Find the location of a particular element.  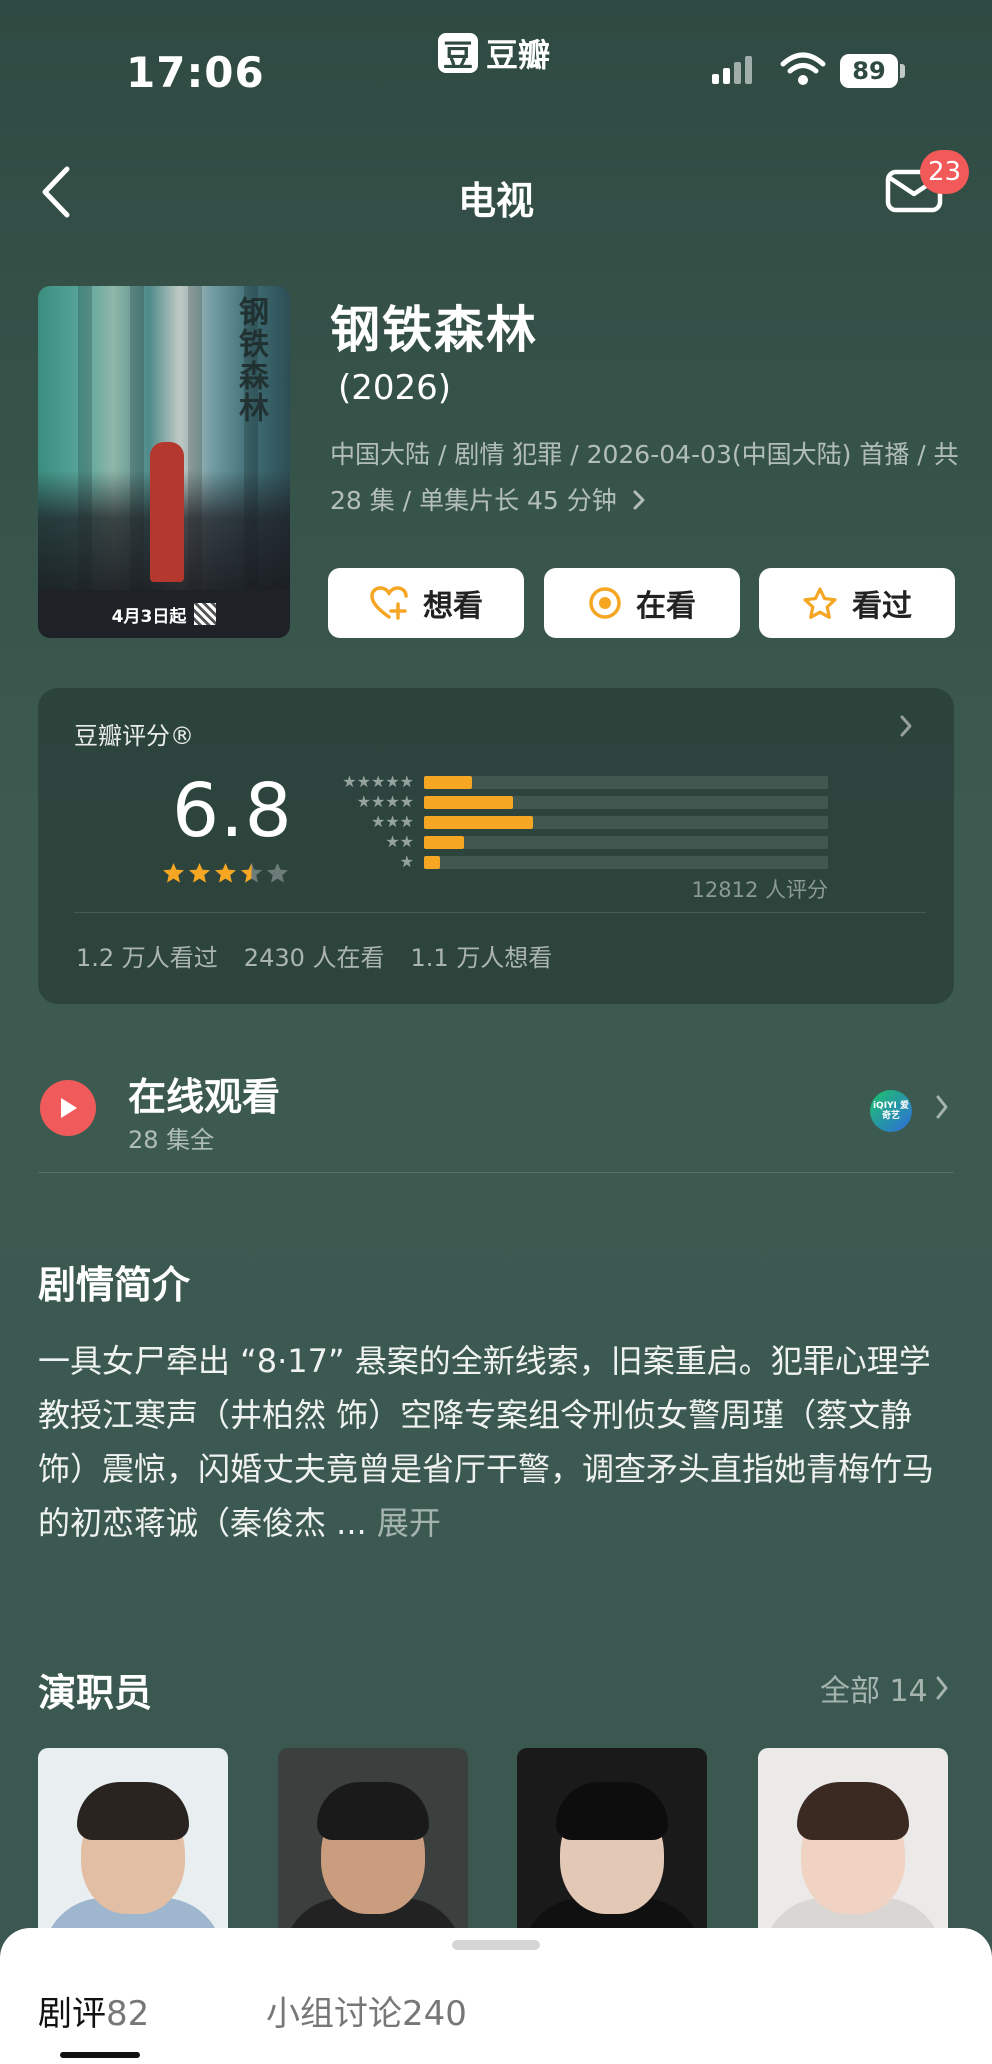

watching-label: 在看 is located at coordinates (666, 606).